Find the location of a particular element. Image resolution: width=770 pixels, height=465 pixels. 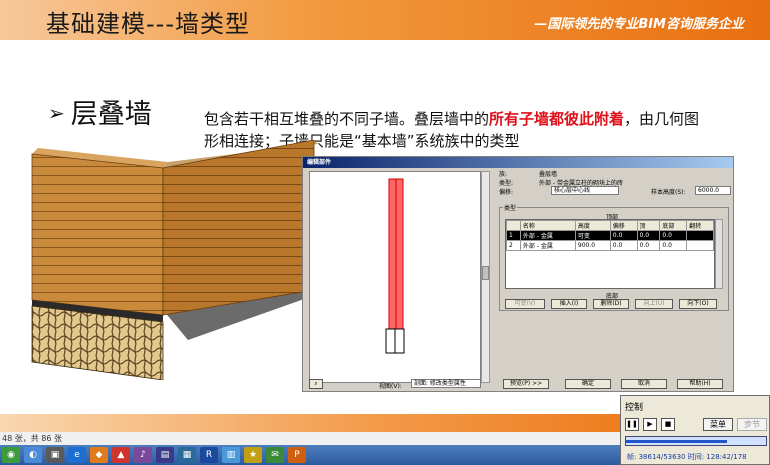

slide-footer-bar is located at coordinates (310, 423).